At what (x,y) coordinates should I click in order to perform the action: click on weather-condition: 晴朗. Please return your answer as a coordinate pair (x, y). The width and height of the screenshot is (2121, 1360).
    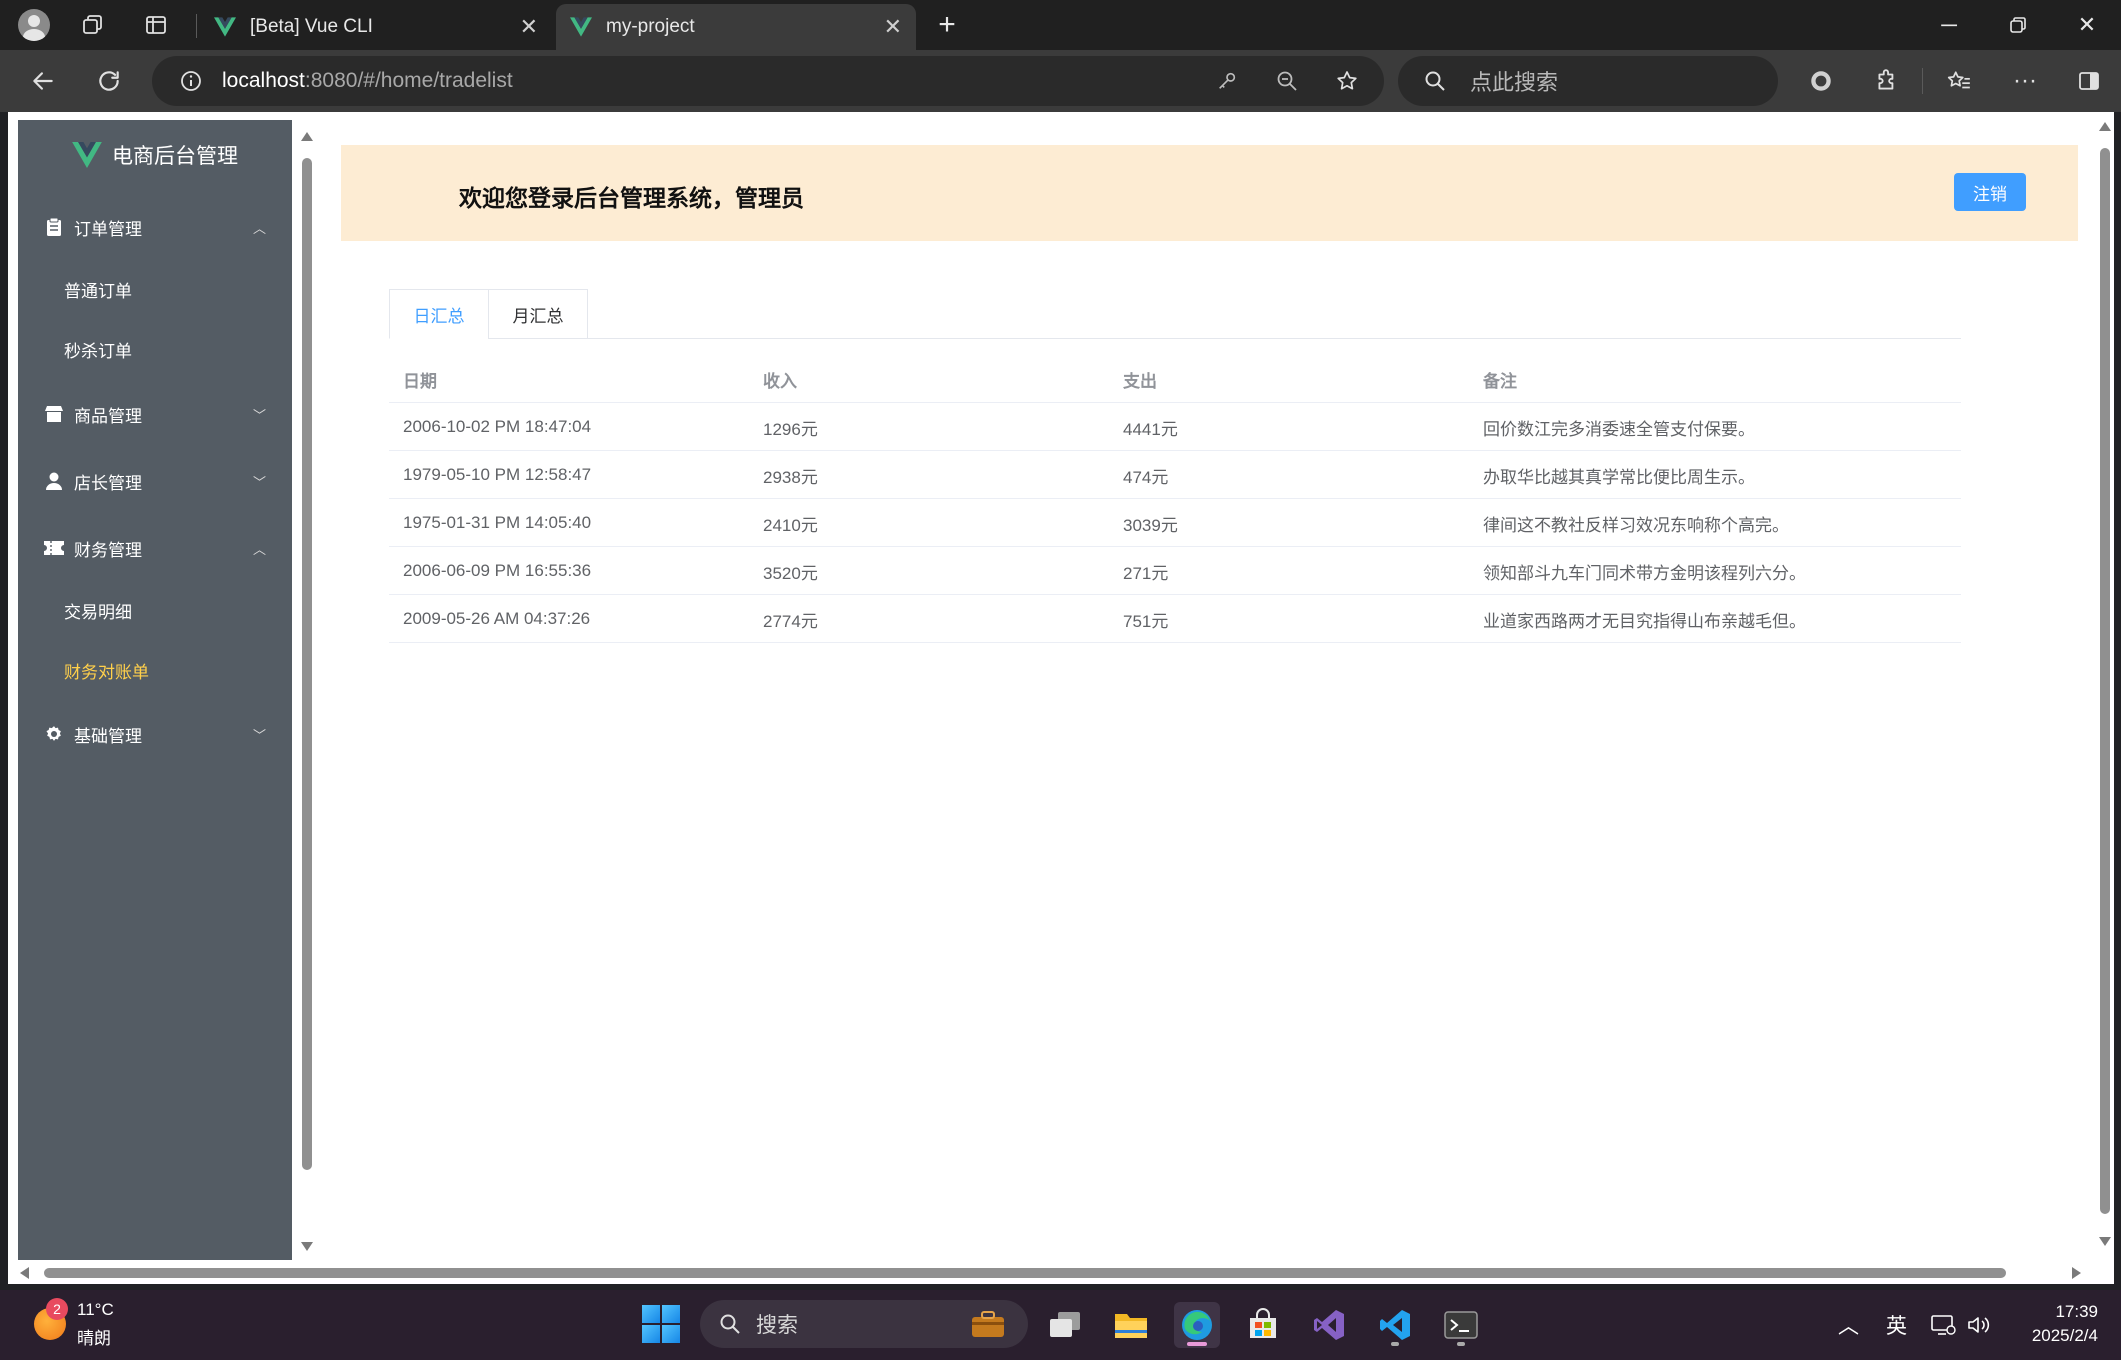
    Looking at the image, I should click on (94, 1336).